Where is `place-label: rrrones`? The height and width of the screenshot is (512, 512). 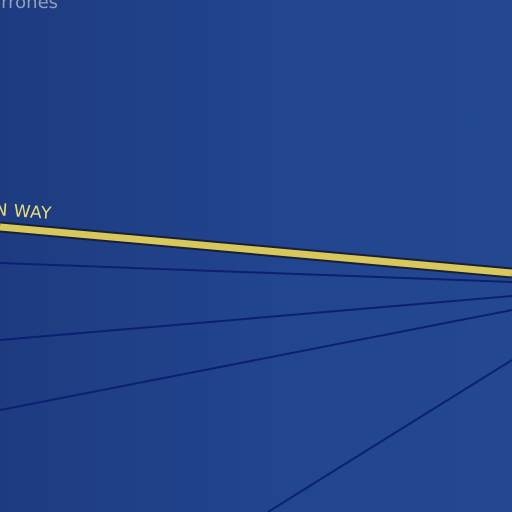
place-label: rrrones is located at coordinates (29, 6).